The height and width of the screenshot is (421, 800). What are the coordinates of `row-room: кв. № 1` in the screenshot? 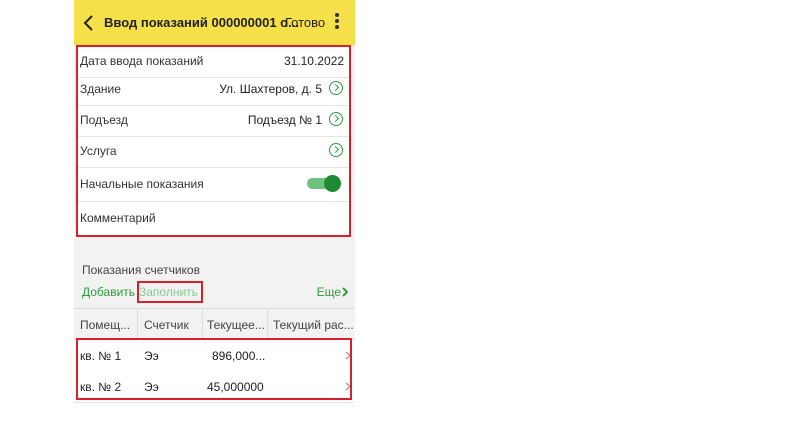 It's located at (101, 356).